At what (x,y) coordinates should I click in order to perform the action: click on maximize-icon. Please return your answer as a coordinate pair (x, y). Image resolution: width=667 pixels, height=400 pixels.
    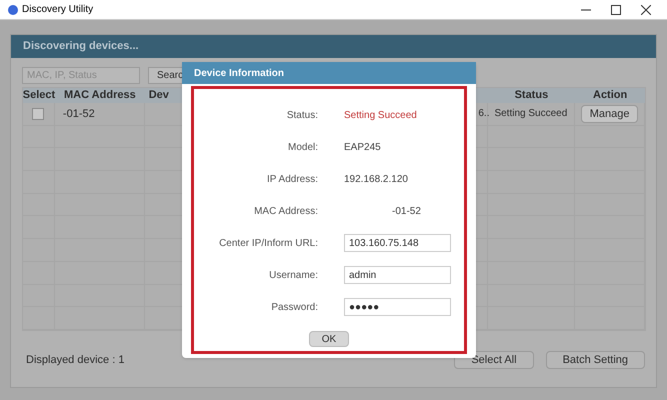
    Looking at the image, I should click on (616, 9).